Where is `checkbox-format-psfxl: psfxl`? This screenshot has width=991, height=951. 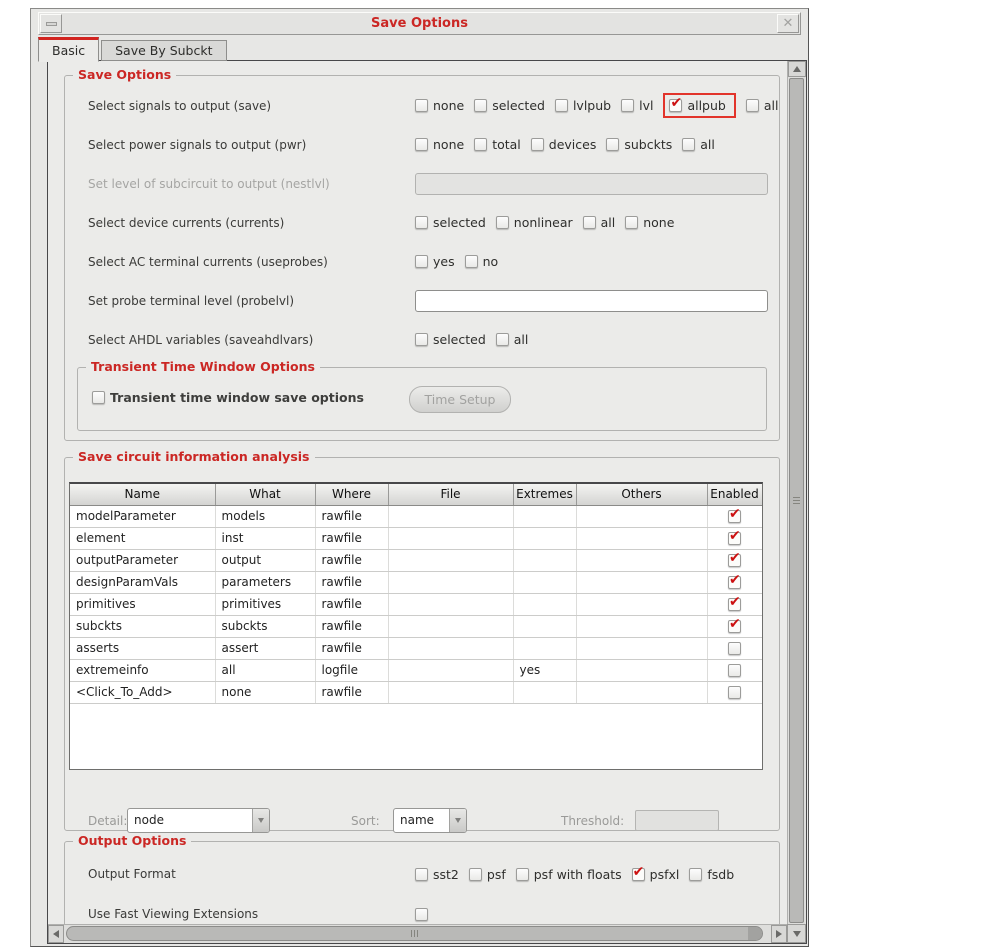
checkbox-format-psfxl: psfxl is located at coordinates (655, 873).